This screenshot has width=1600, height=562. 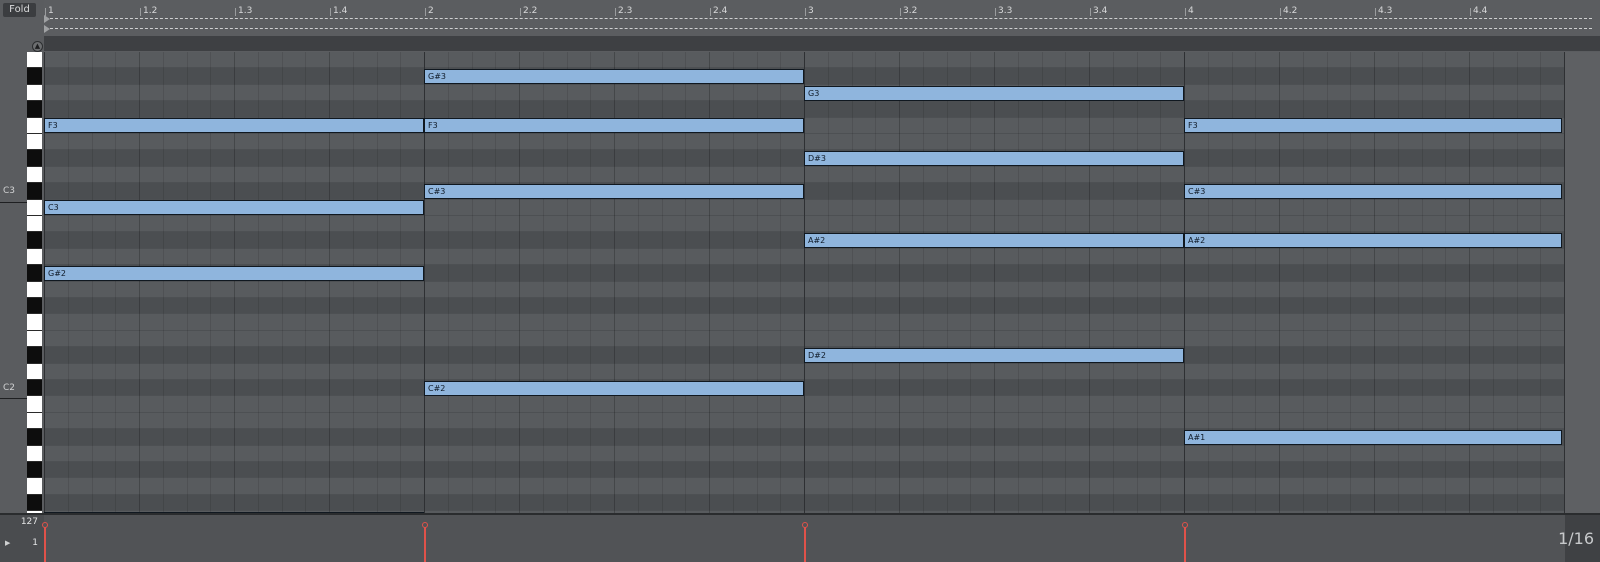 I want to click on ruler-label: 1.3, so click(x=245, y=11).